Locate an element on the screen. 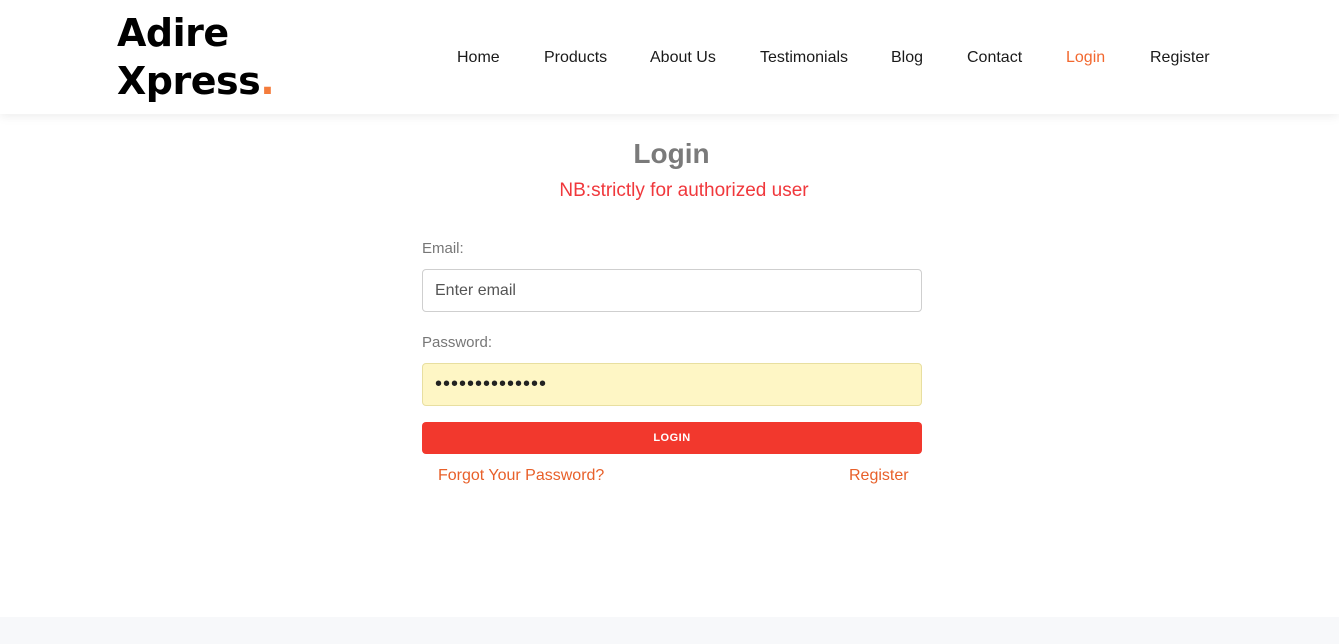  login-button: LOGIN is located at coordinates (672, 438).